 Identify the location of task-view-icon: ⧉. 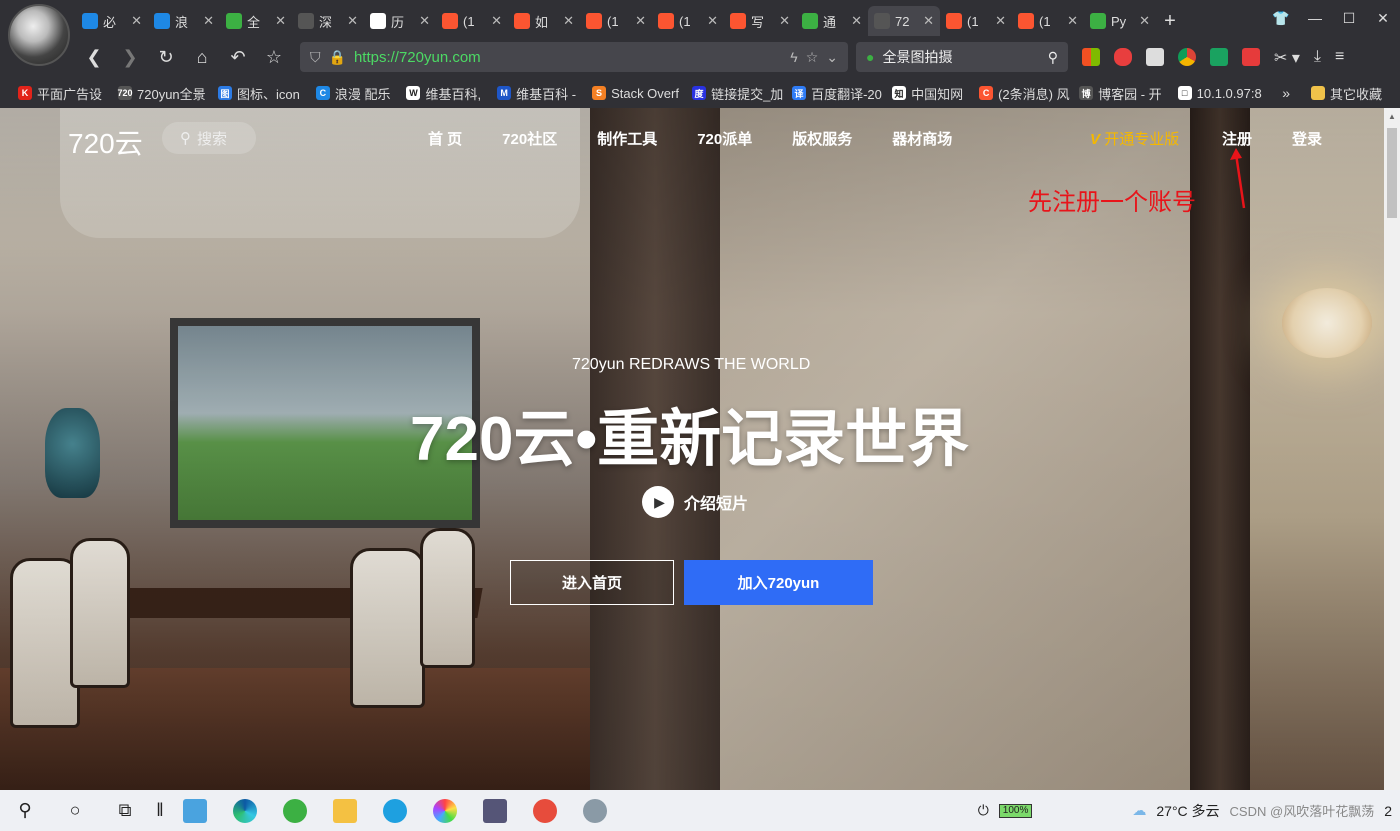
(125, 810).